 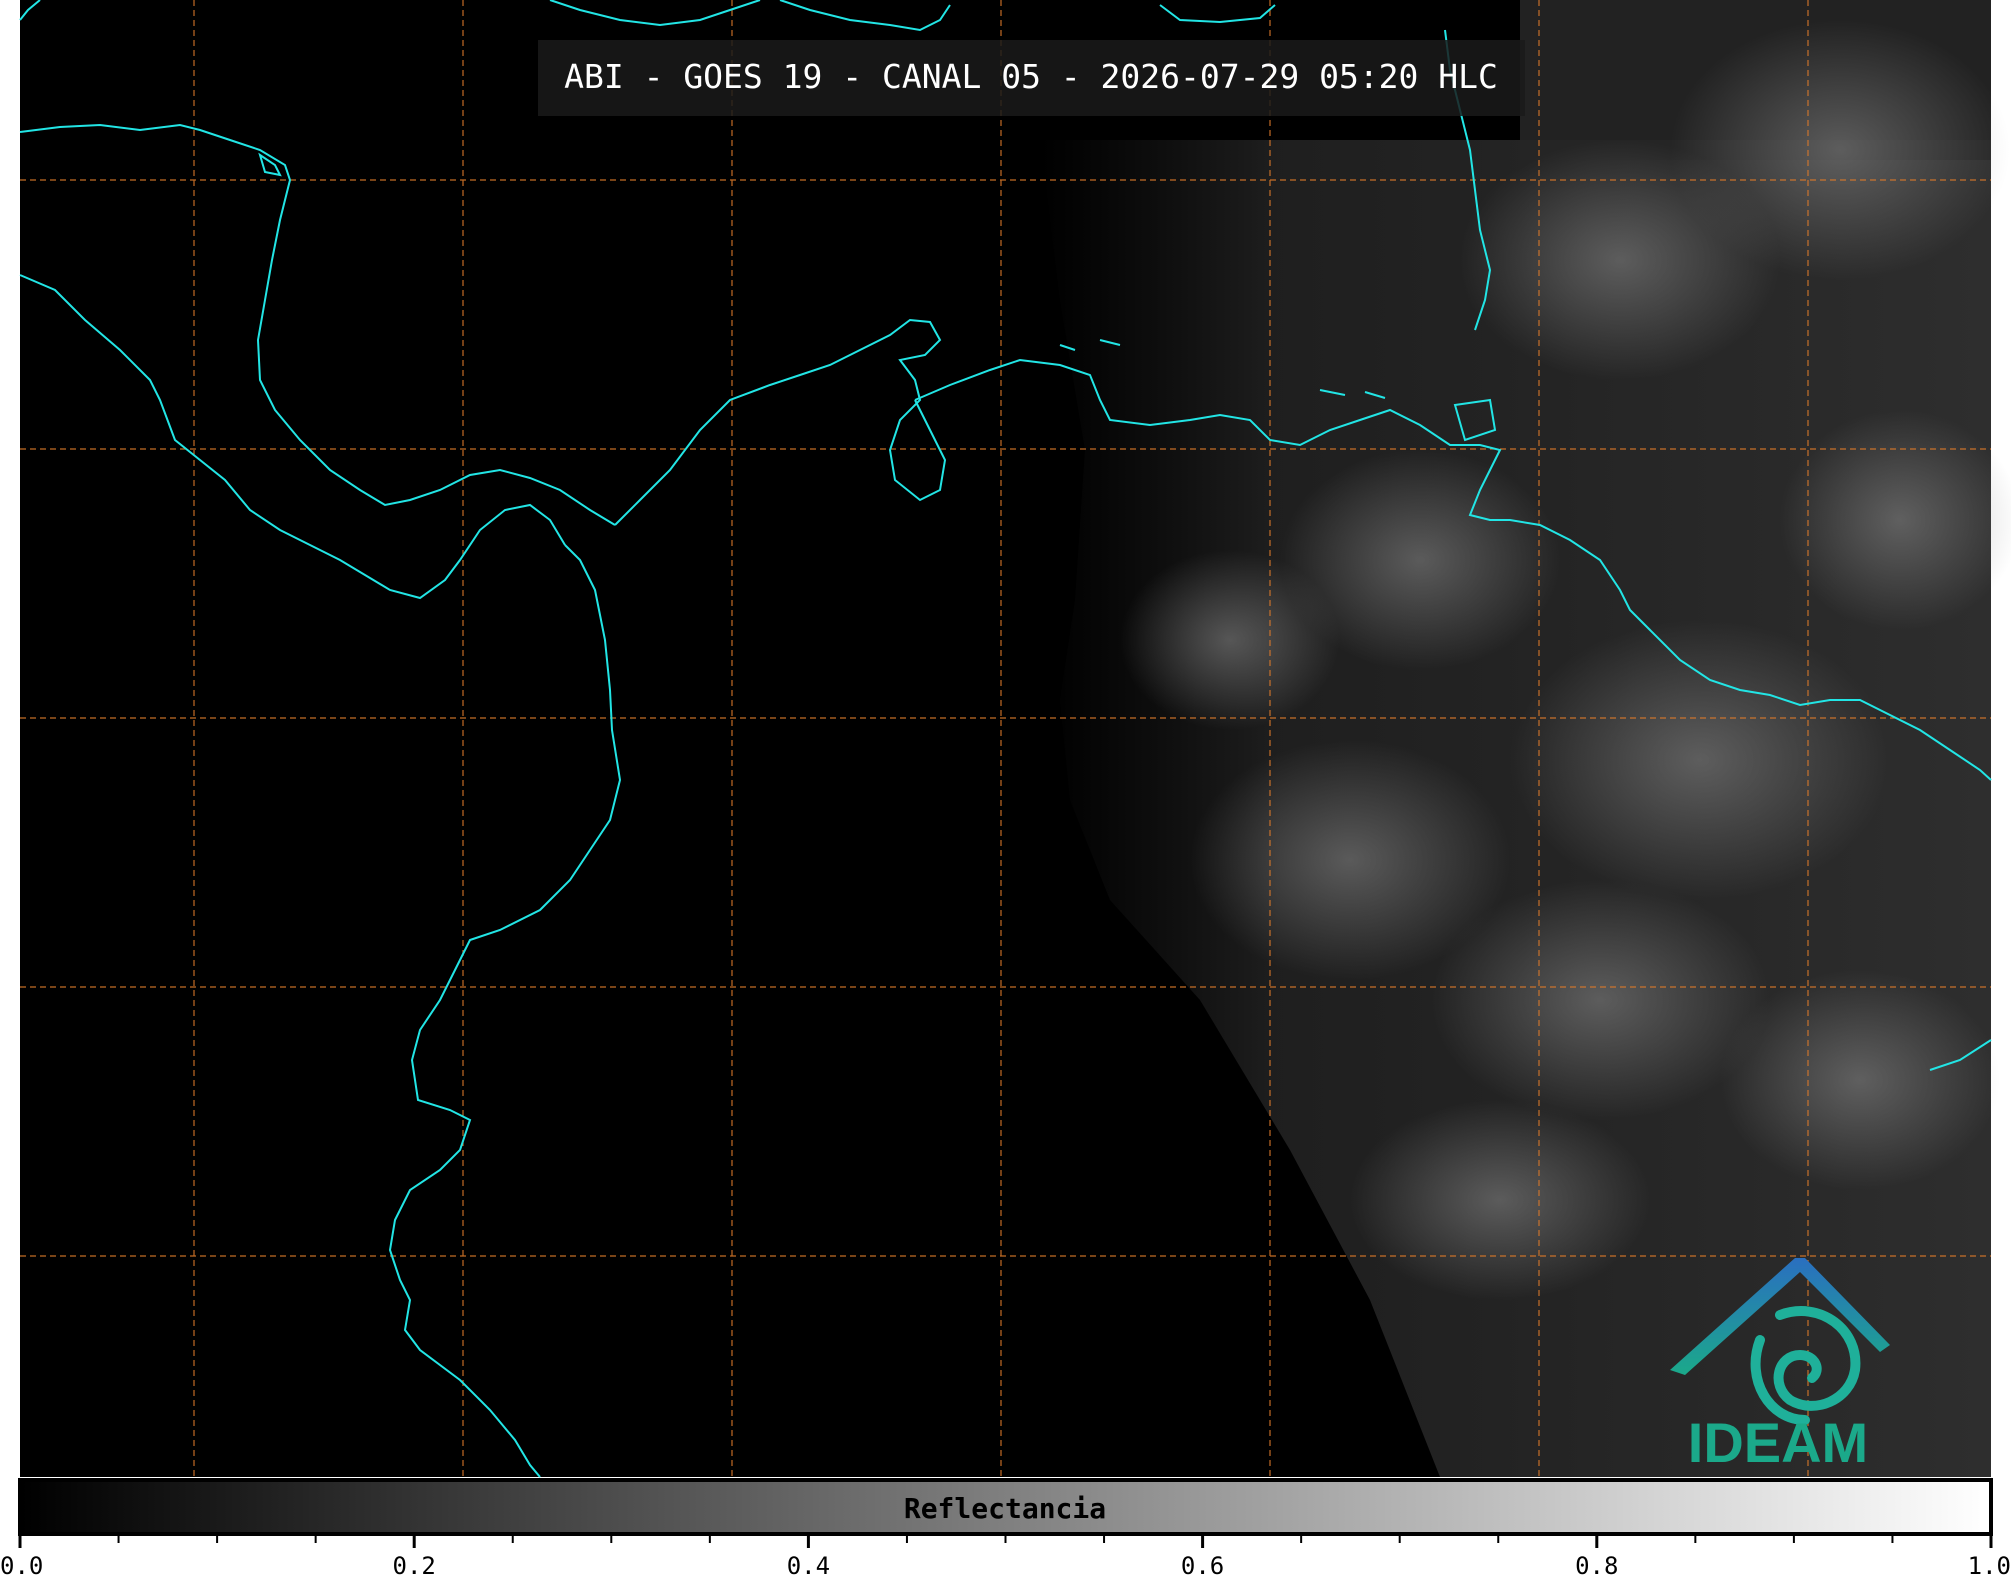 What do you see at coordinates (21, 1564) in the screenshot?
I see `colorbar-tick-label: 0.0` at bounding box center [21, 1564].